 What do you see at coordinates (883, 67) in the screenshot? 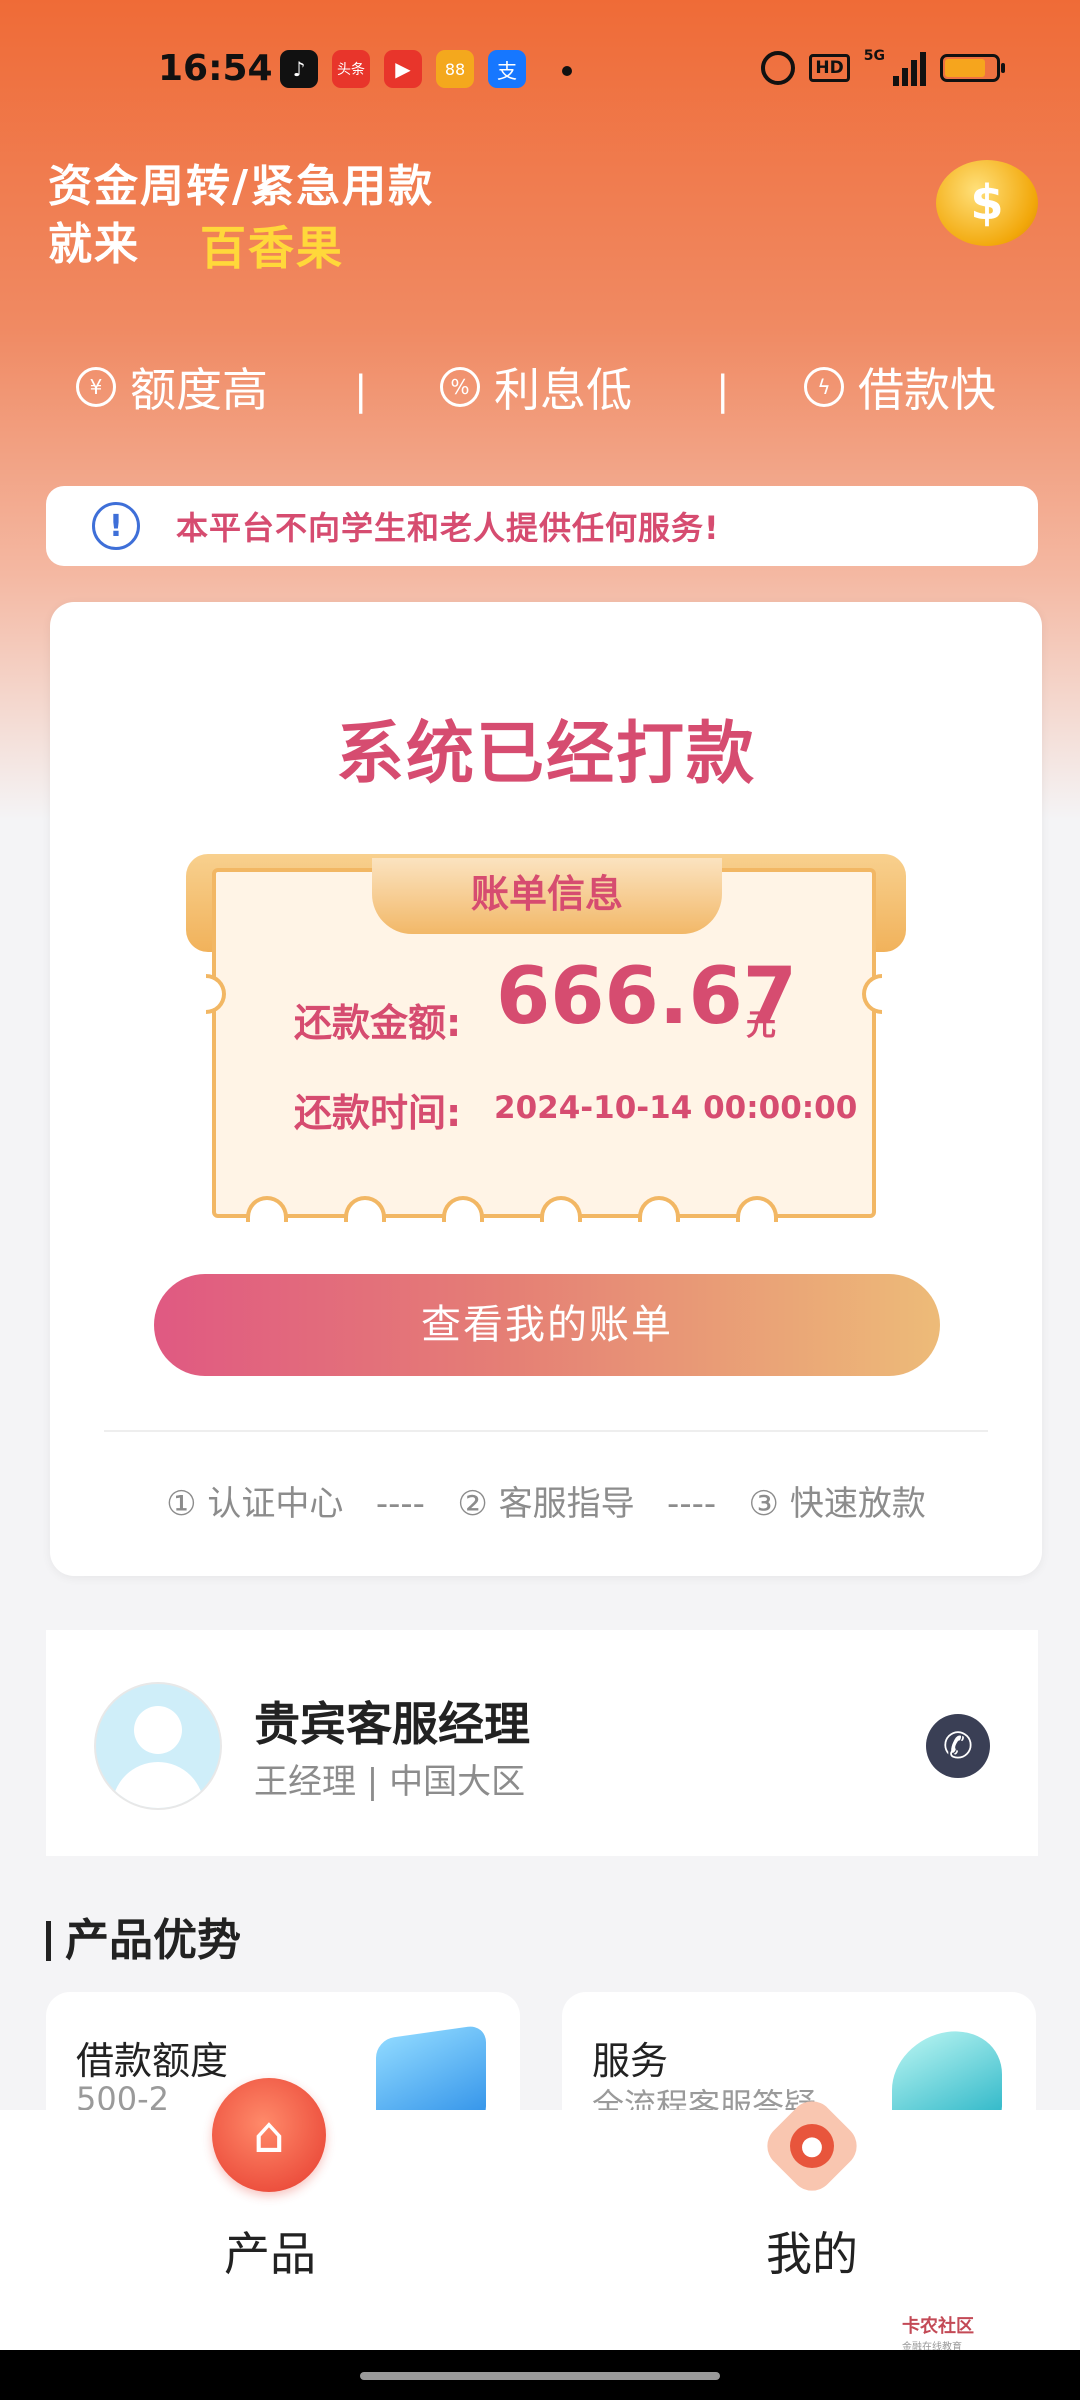
I see `status-indicators: HD 5G` at bounding box center [883, 67].